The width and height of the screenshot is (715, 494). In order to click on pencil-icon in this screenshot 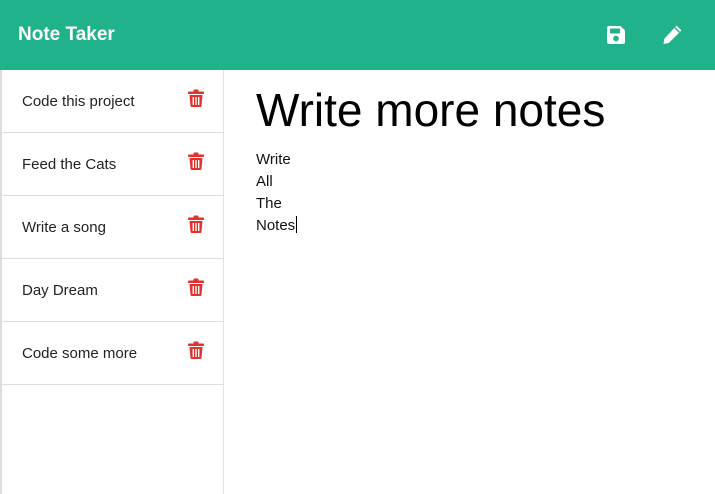, I will do `click(672, 34)`.